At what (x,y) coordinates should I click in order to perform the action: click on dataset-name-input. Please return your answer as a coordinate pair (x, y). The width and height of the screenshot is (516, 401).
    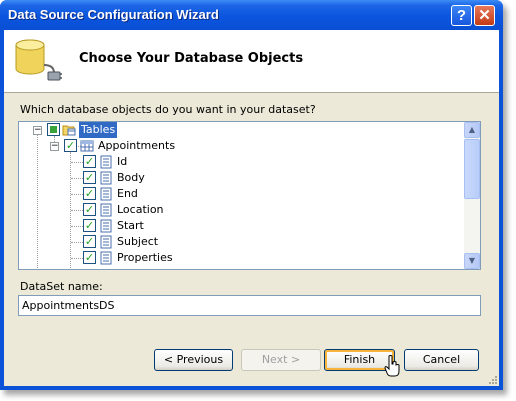
    Looking at the image, I should click on (249, 305).